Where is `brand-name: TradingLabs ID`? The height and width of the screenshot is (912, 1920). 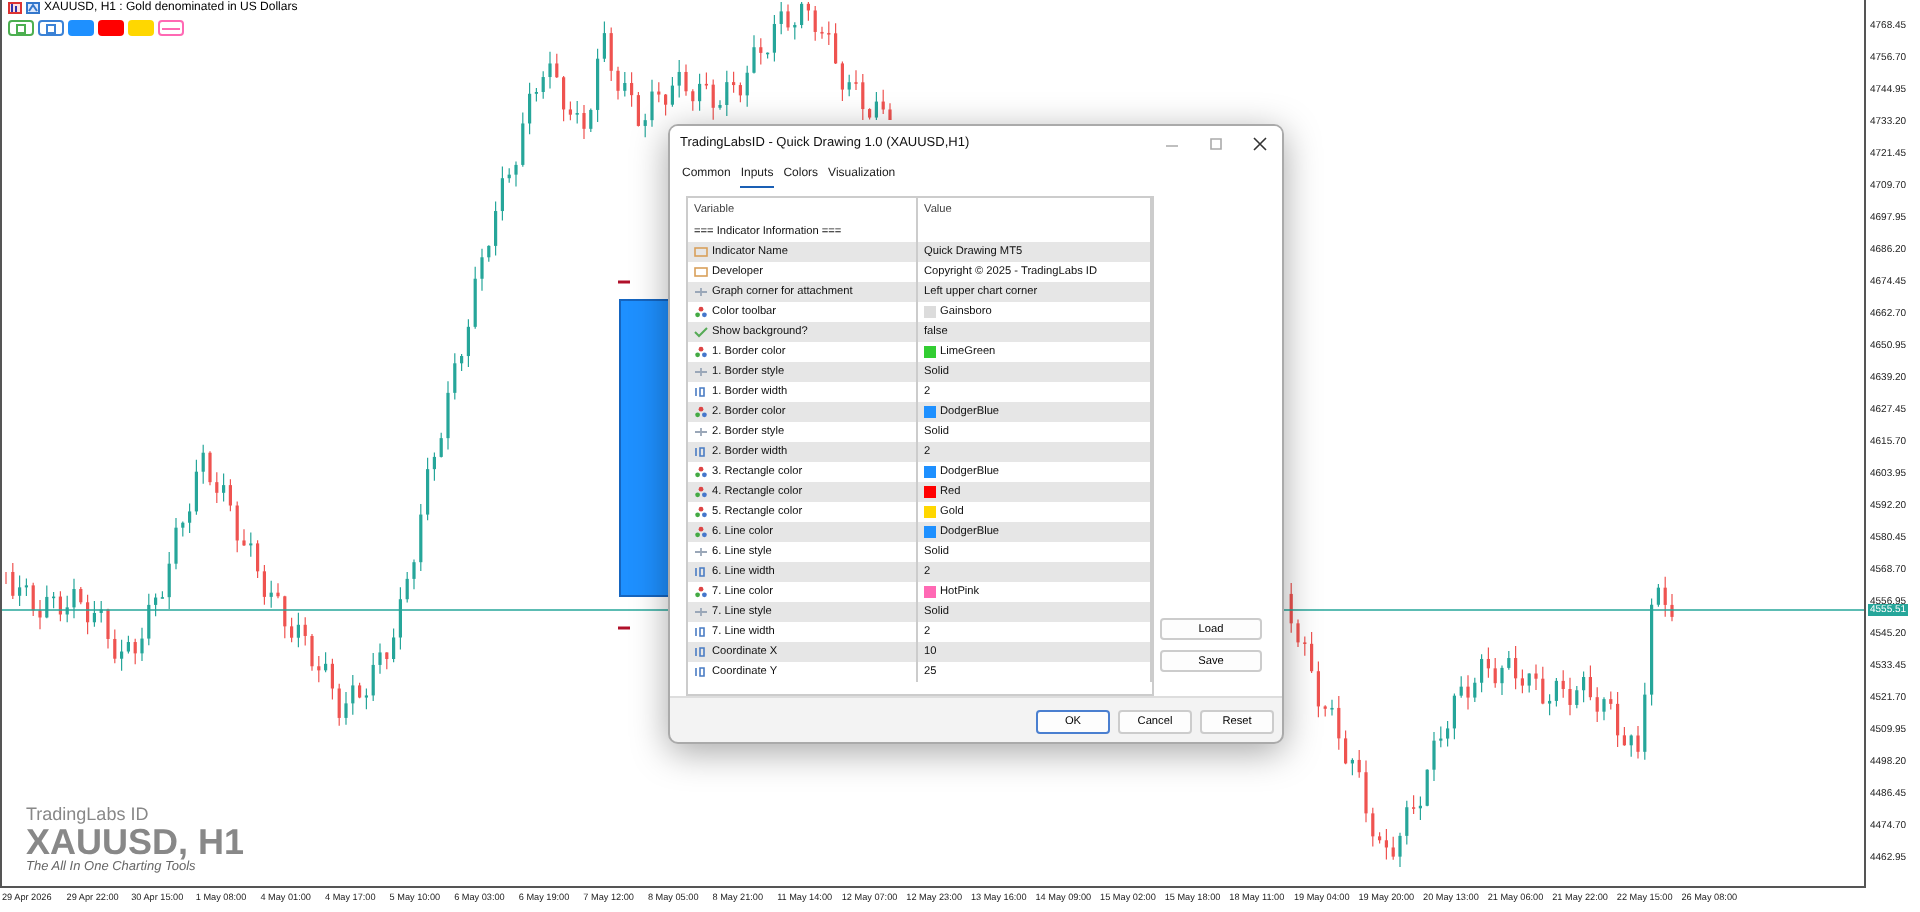
brand-name: TradingLabs ID is located at coordinates (88, 814).